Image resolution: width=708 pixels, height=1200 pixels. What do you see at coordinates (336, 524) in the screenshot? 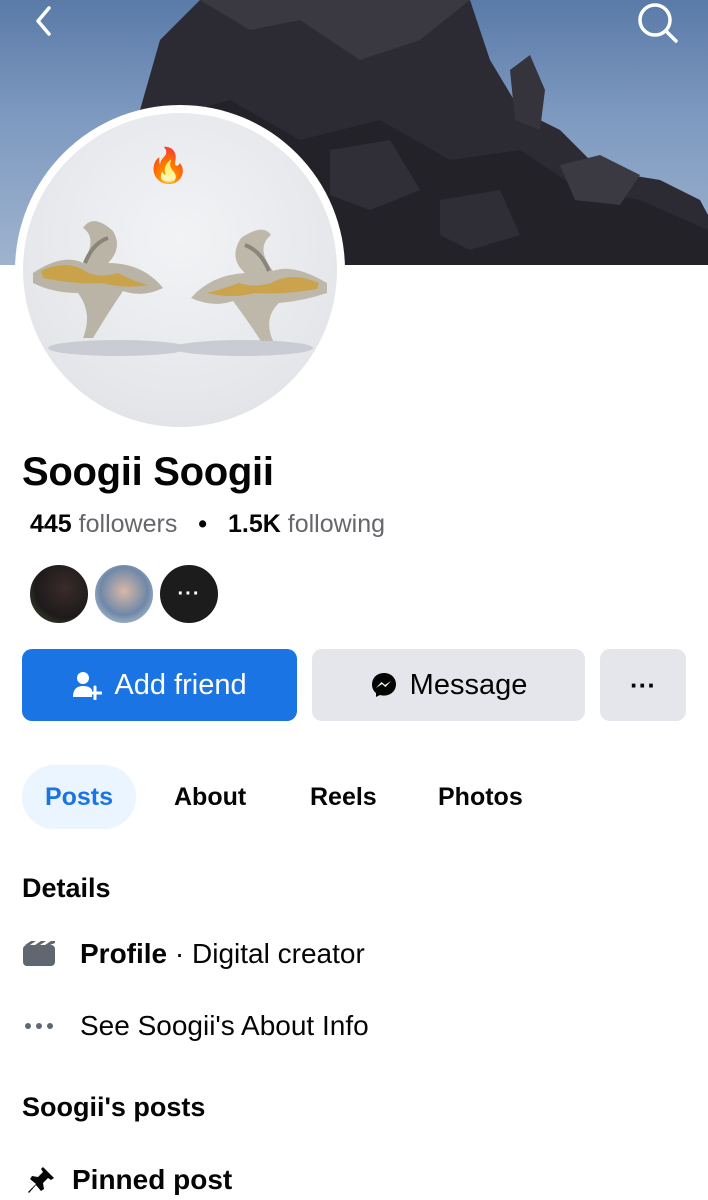
I see `following-label: following` at bounding box center [336, 524].